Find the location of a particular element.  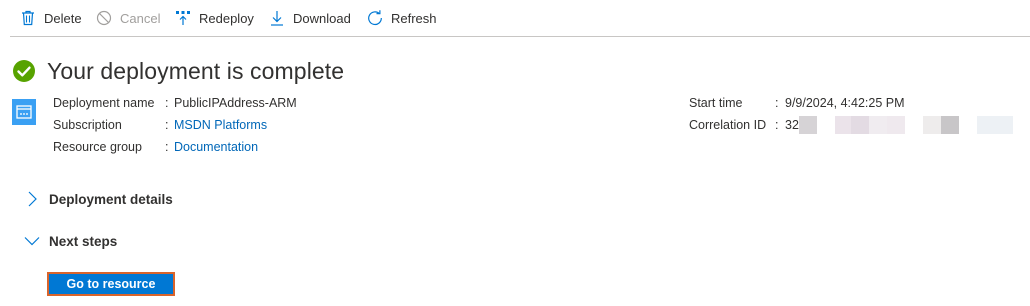

chevron-right-icon is located at coordinates (32, 199).